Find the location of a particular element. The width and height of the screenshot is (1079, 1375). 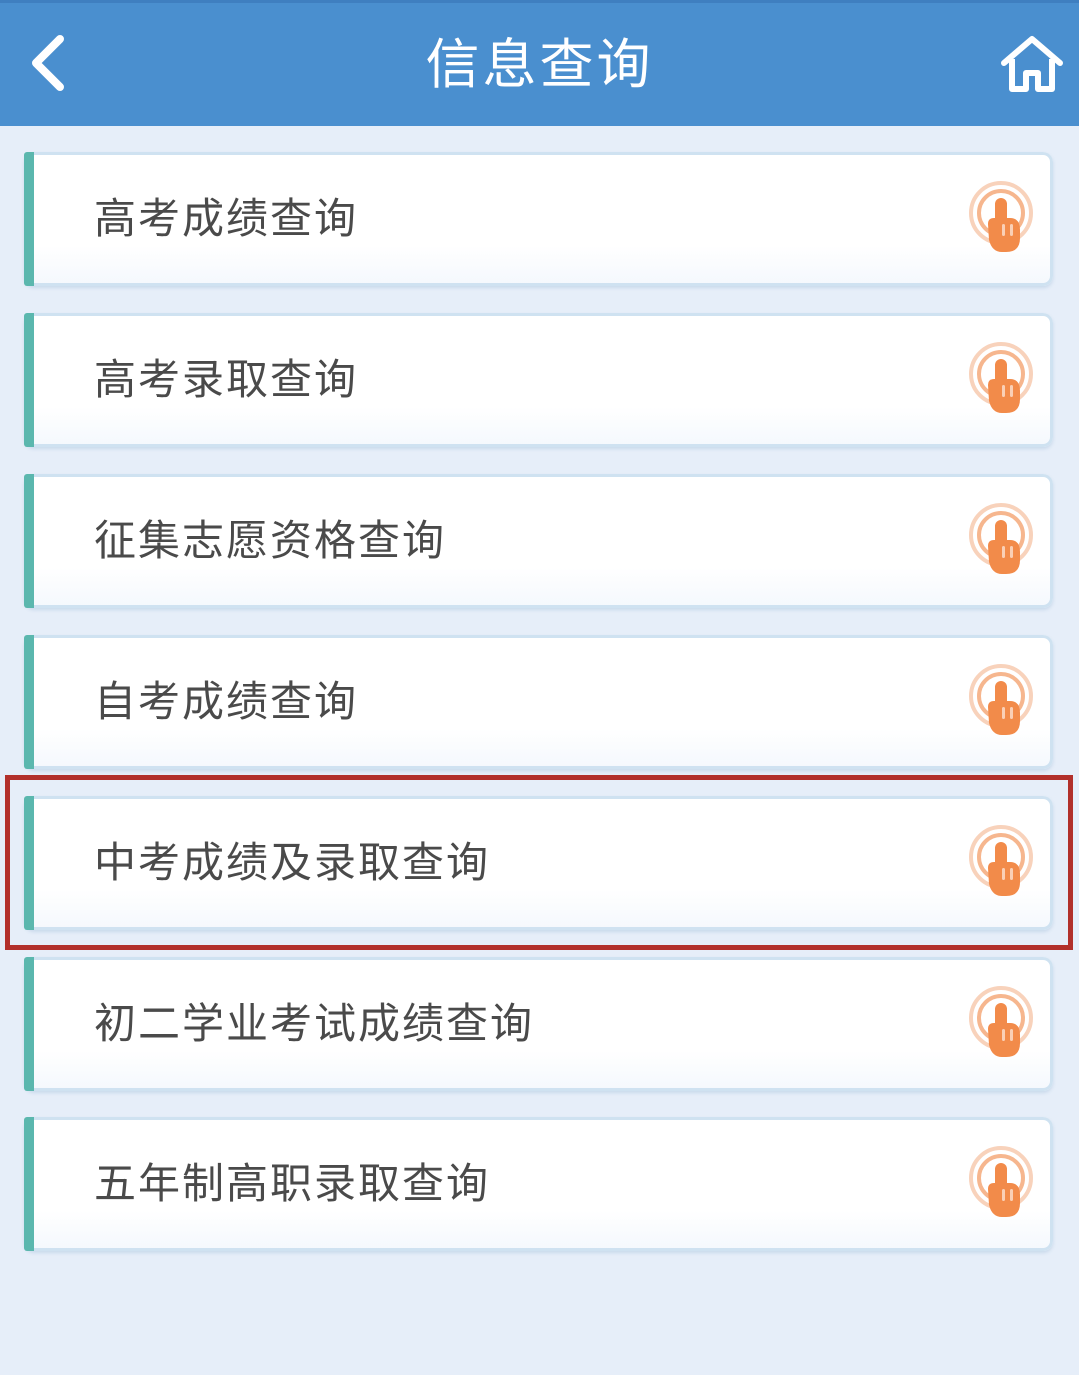

menu-item-label: 中考成绩及录取查询 is located at coordinates (292, 862).